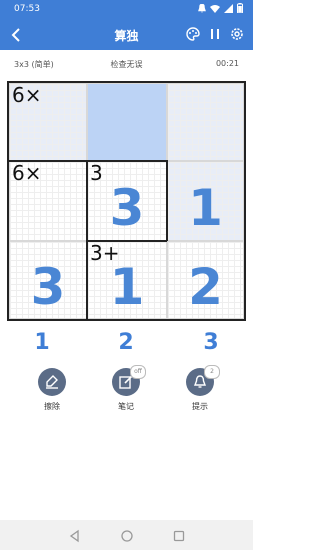 The height and width of the screenshot is (550, 320). I want to click on number-button-2: 2, so click(126, 342).